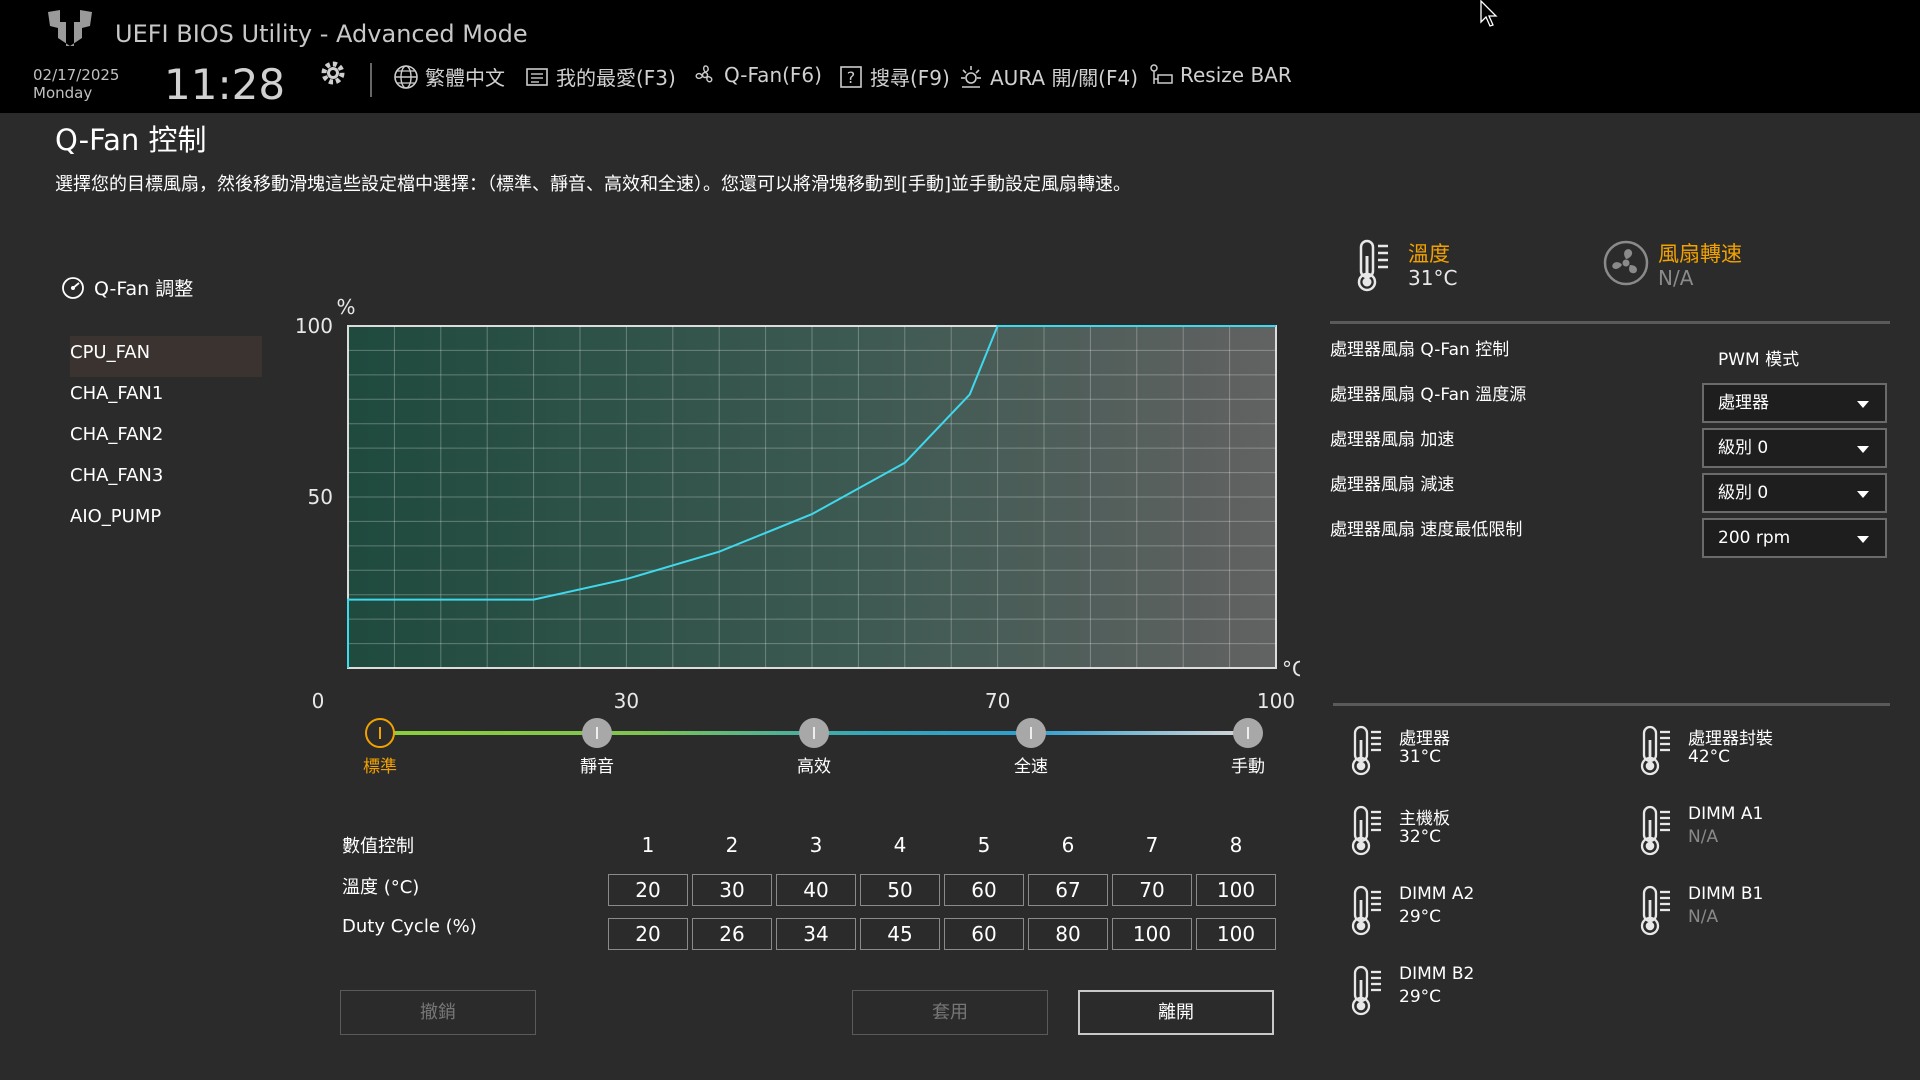 The image size is (1920, 1080). Describe the element at coordinates (816, 890) in the screenshot. I see `temperature-input: 40` at that location.